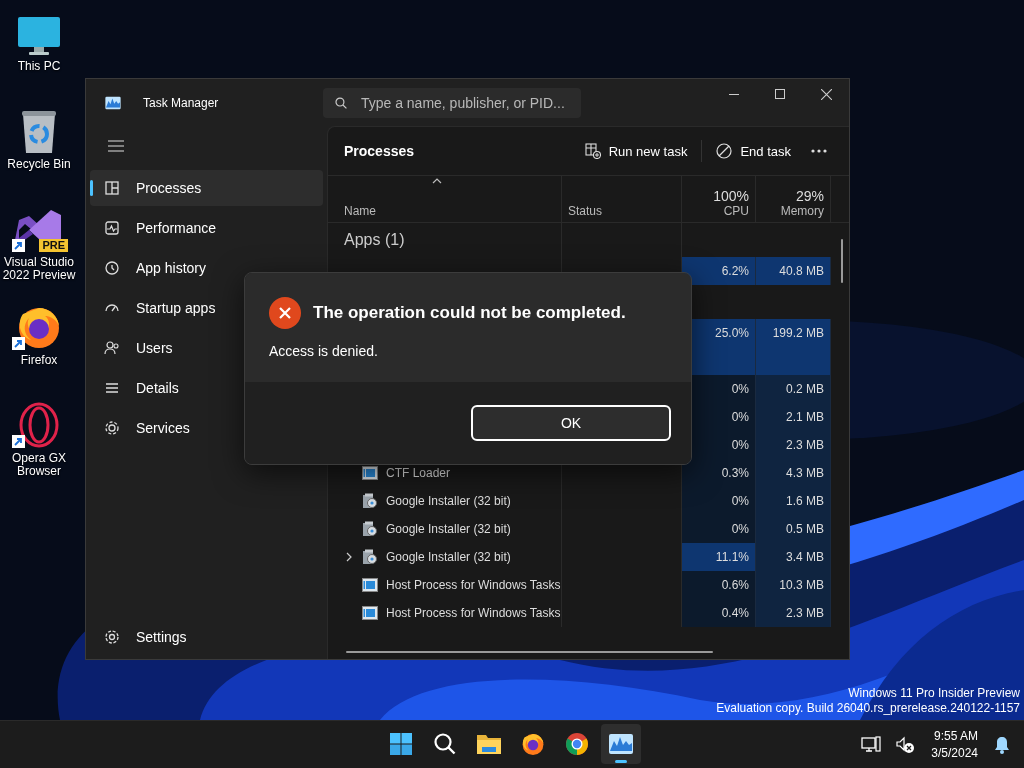 The width and height of the screenshot is (1024, 768). Describe the element at coordinates (116, 146) in the screenshot. I see `menu-icon` at that location.